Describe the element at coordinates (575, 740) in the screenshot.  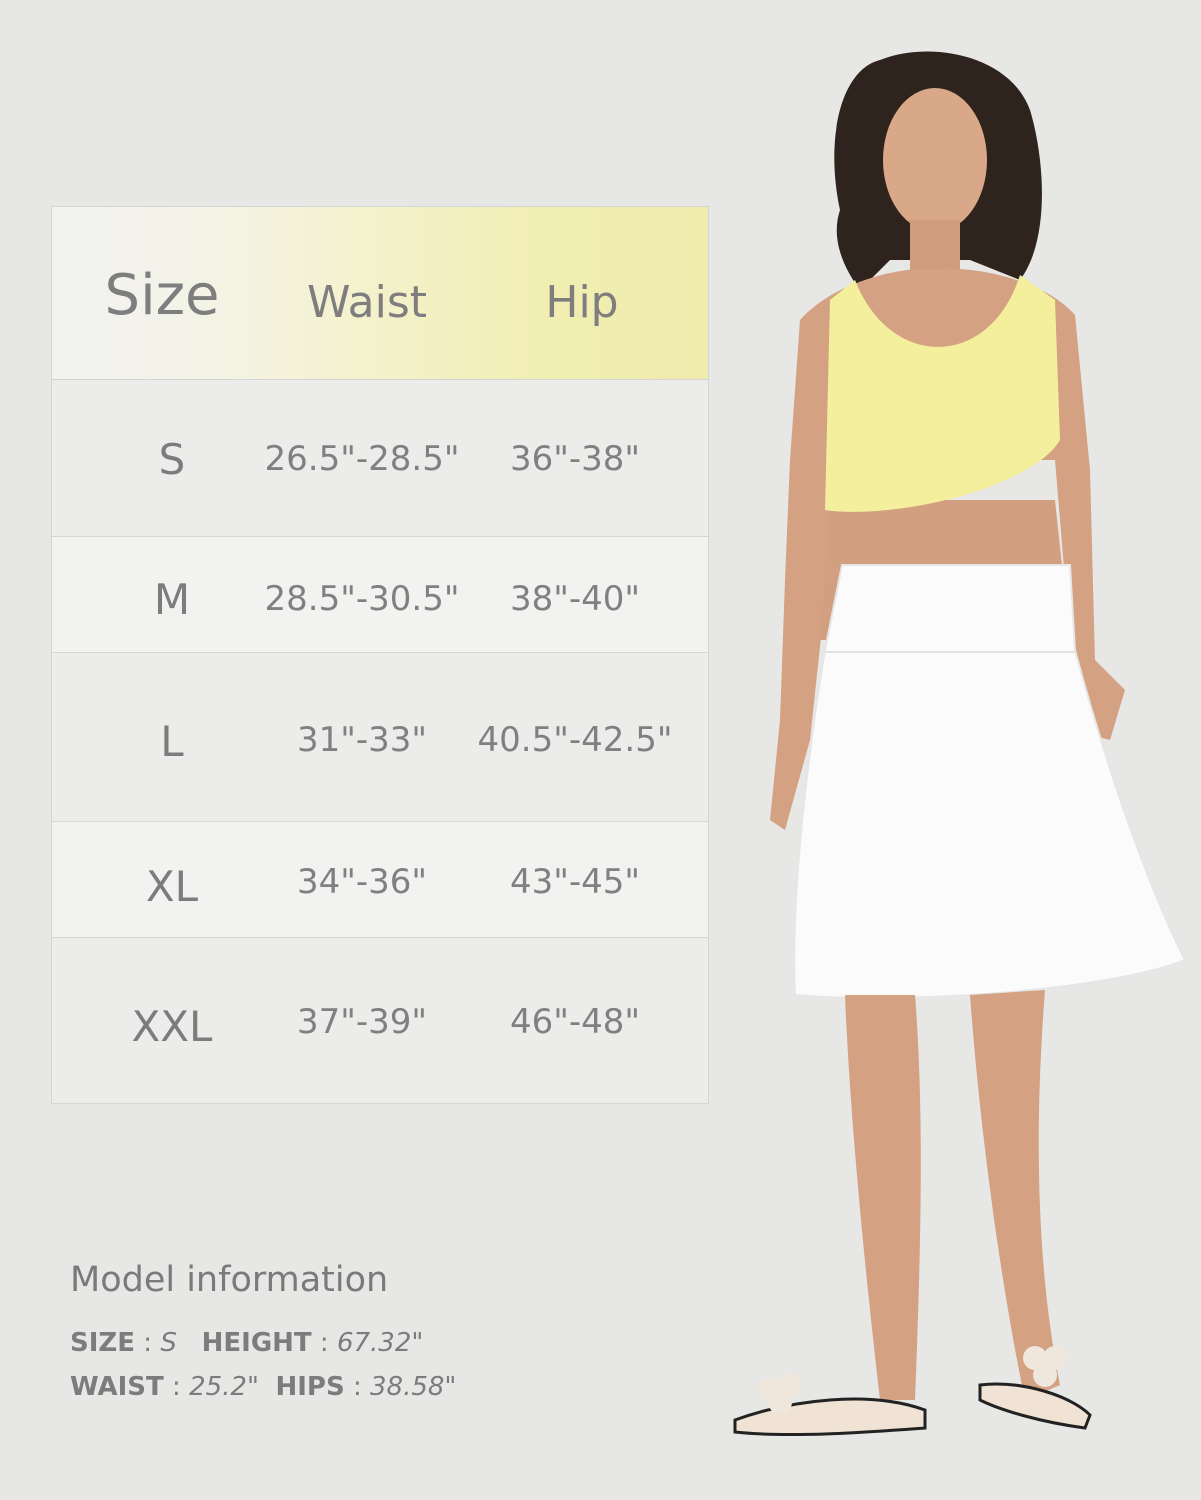
I see `hip-cell: 40.5"-42.5"` at that location.